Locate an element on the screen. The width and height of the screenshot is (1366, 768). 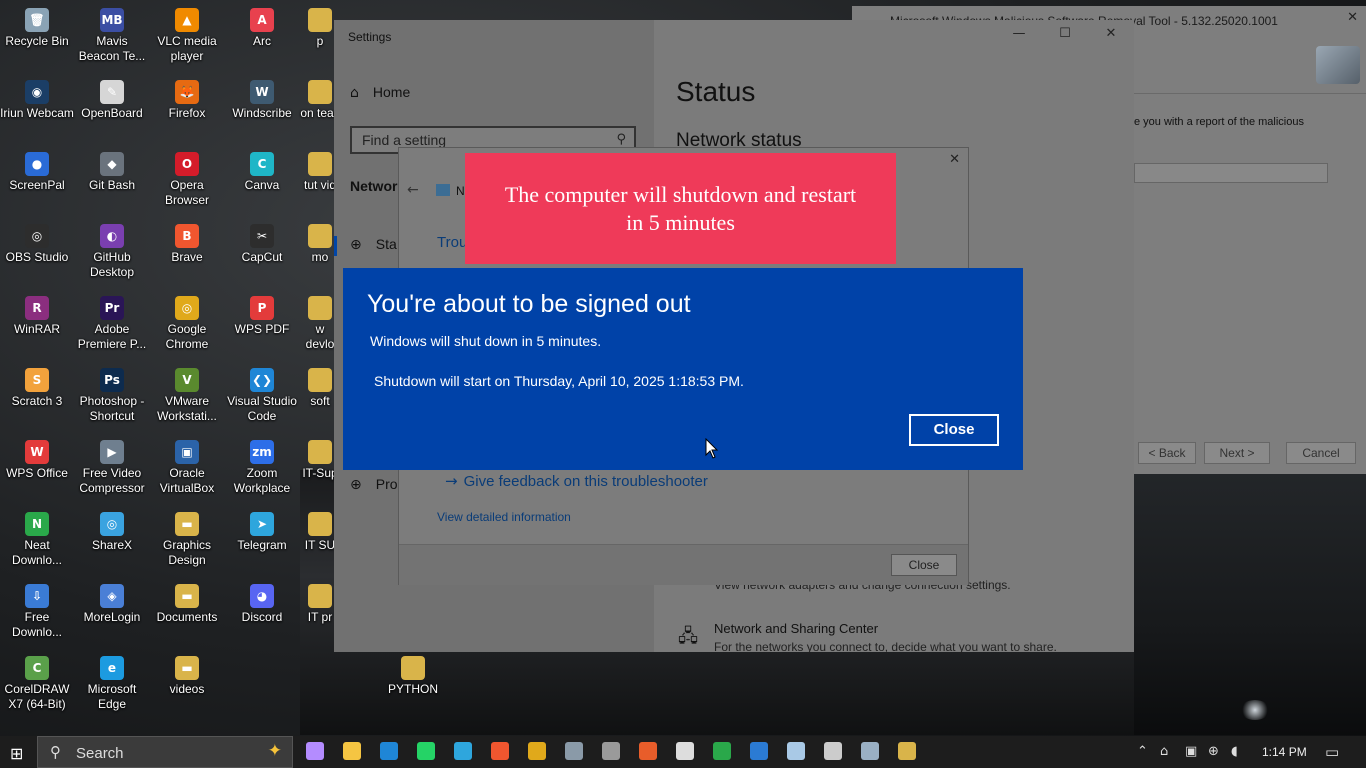
qq-app-icon is located at coordinates (685, 751).